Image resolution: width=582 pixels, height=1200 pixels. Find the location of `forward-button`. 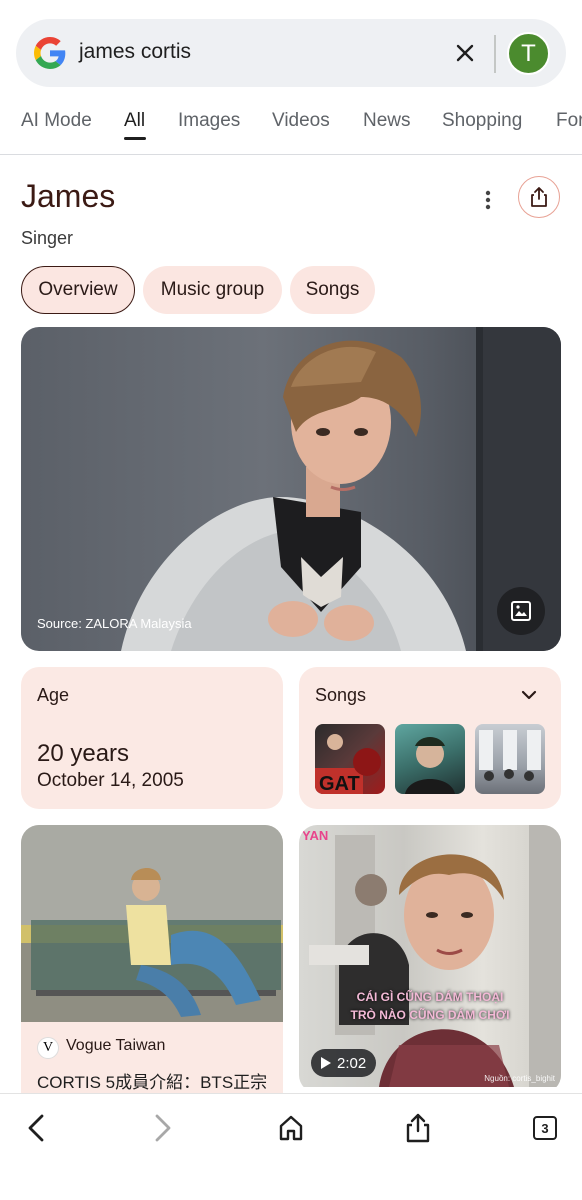

forward-button is located at coordinates (163, 1128).